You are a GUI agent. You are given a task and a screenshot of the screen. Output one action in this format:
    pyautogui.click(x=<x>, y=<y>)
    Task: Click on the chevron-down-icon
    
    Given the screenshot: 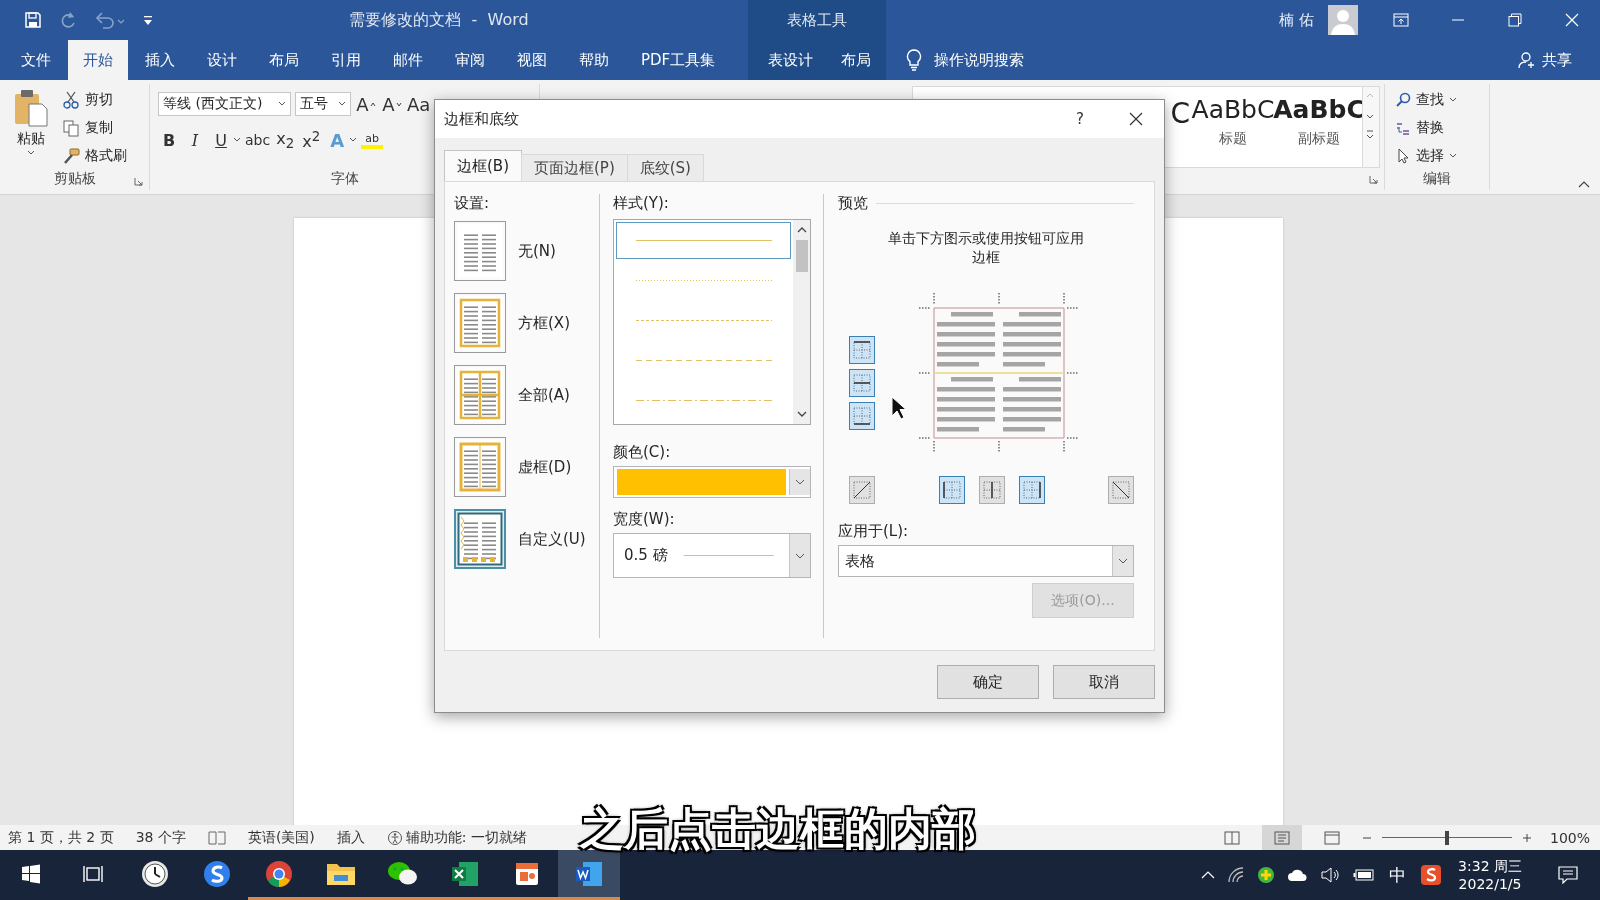 What is the action you would take?
    pyautogui.click(x=1123, y=561)
    